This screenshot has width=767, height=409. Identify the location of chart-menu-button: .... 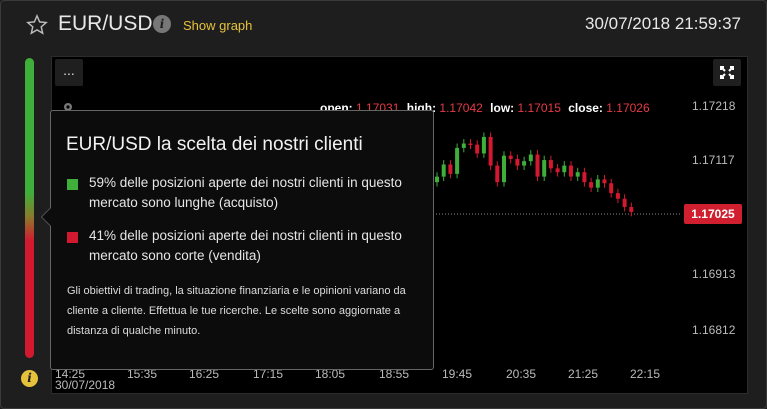
(69, 72).